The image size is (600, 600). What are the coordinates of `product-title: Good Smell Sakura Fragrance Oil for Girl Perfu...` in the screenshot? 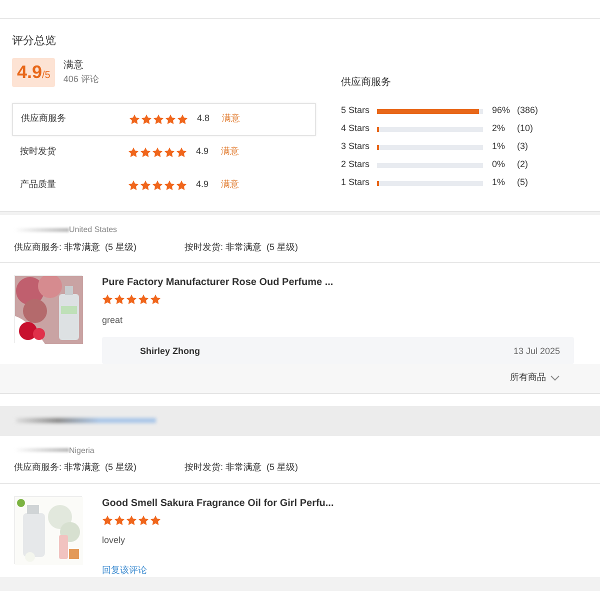 It's located at (218, 503).